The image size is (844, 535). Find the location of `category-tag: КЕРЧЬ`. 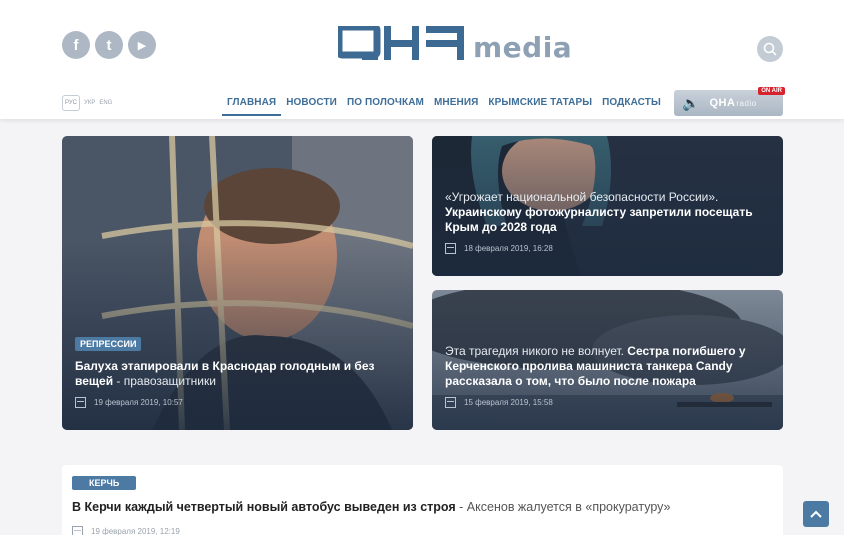

category-tag: КЕРЧЬ is located at coordinates (104, 483).